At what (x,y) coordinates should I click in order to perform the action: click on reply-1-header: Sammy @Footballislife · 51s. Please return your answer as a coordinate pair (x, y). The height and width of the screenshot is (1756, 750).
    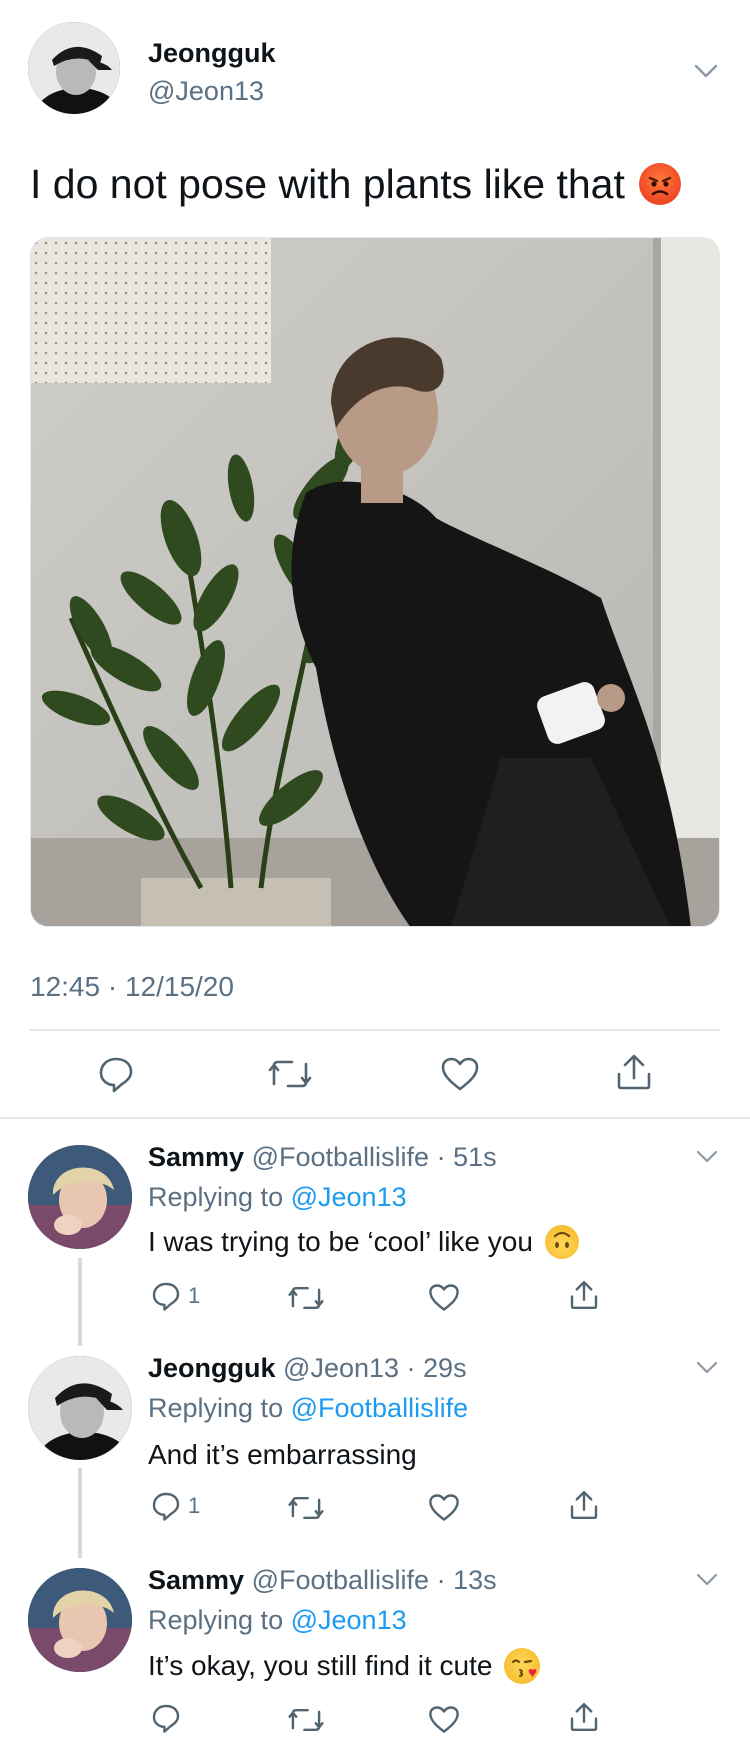
    Looking at the image, I should click on (322, 1157).